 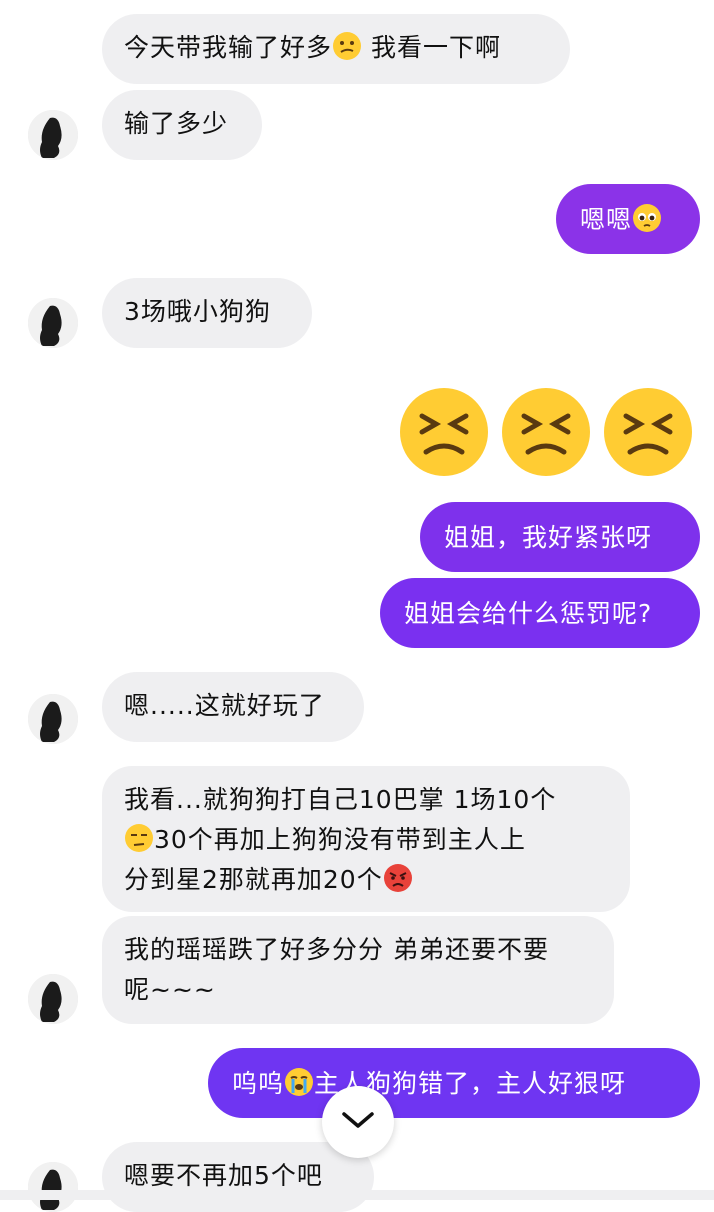 I want to click on message-text: 嗯嗯, so click(x=606, y=219).